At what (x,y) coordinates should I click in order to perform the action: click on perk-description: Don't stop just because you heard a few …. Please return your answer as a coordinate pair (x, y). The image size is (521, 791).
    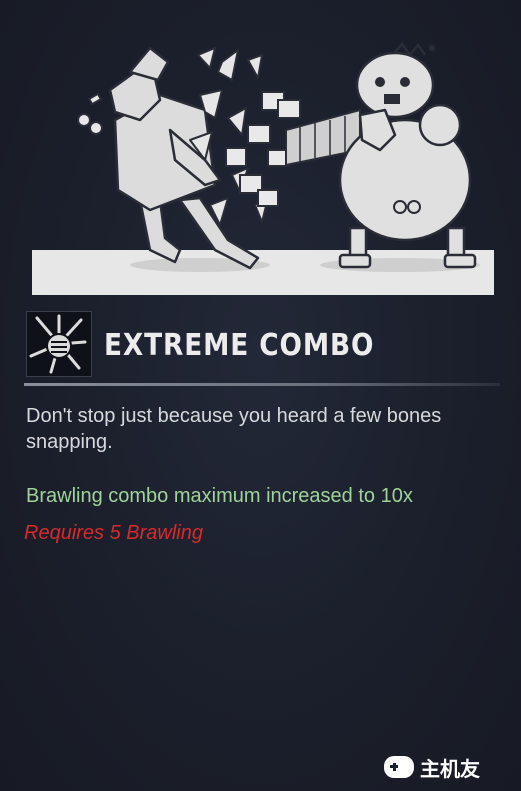
    Looking at the image, I should click on (234, 429).